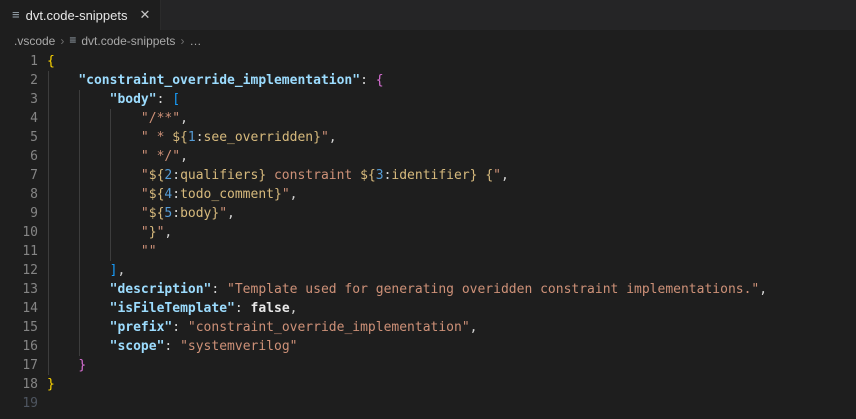  What do you see at coordinates (428, 156) in the screenshot?
I see `code-line: 6 " */",` at bounding box center [428, 156].